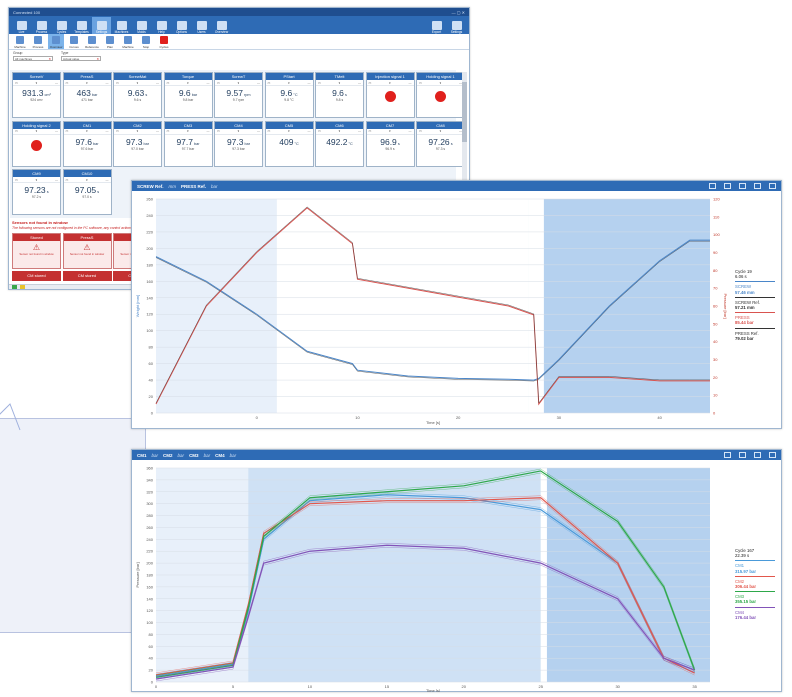 This screenshot has width=792, height=697. I want to click on filter-type-select: Actual value ✕, so click(81, 58).